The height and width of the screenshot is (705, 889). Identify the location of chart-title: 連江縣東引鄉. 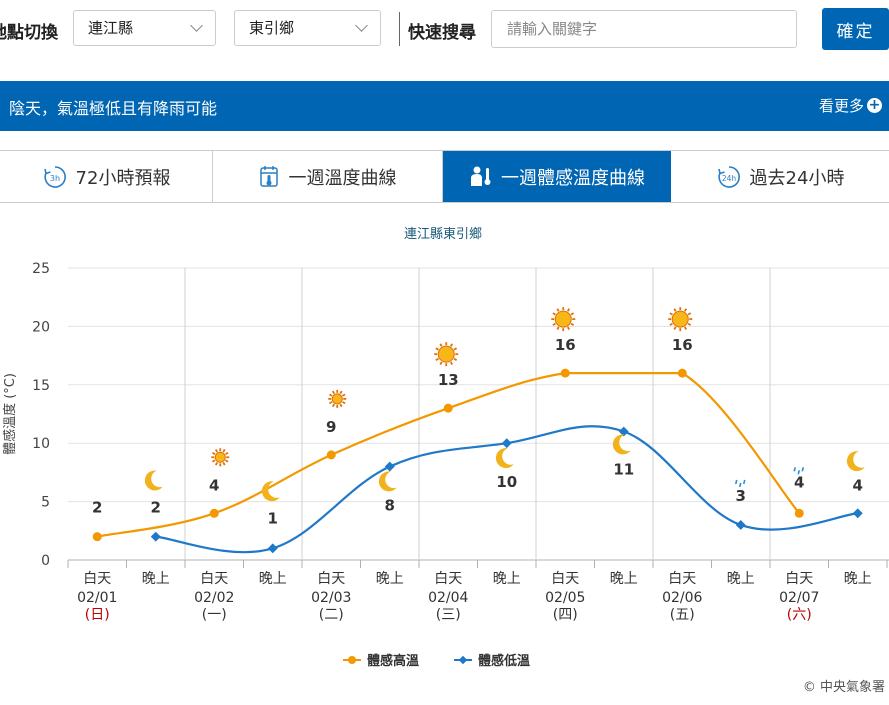
(443, 234).